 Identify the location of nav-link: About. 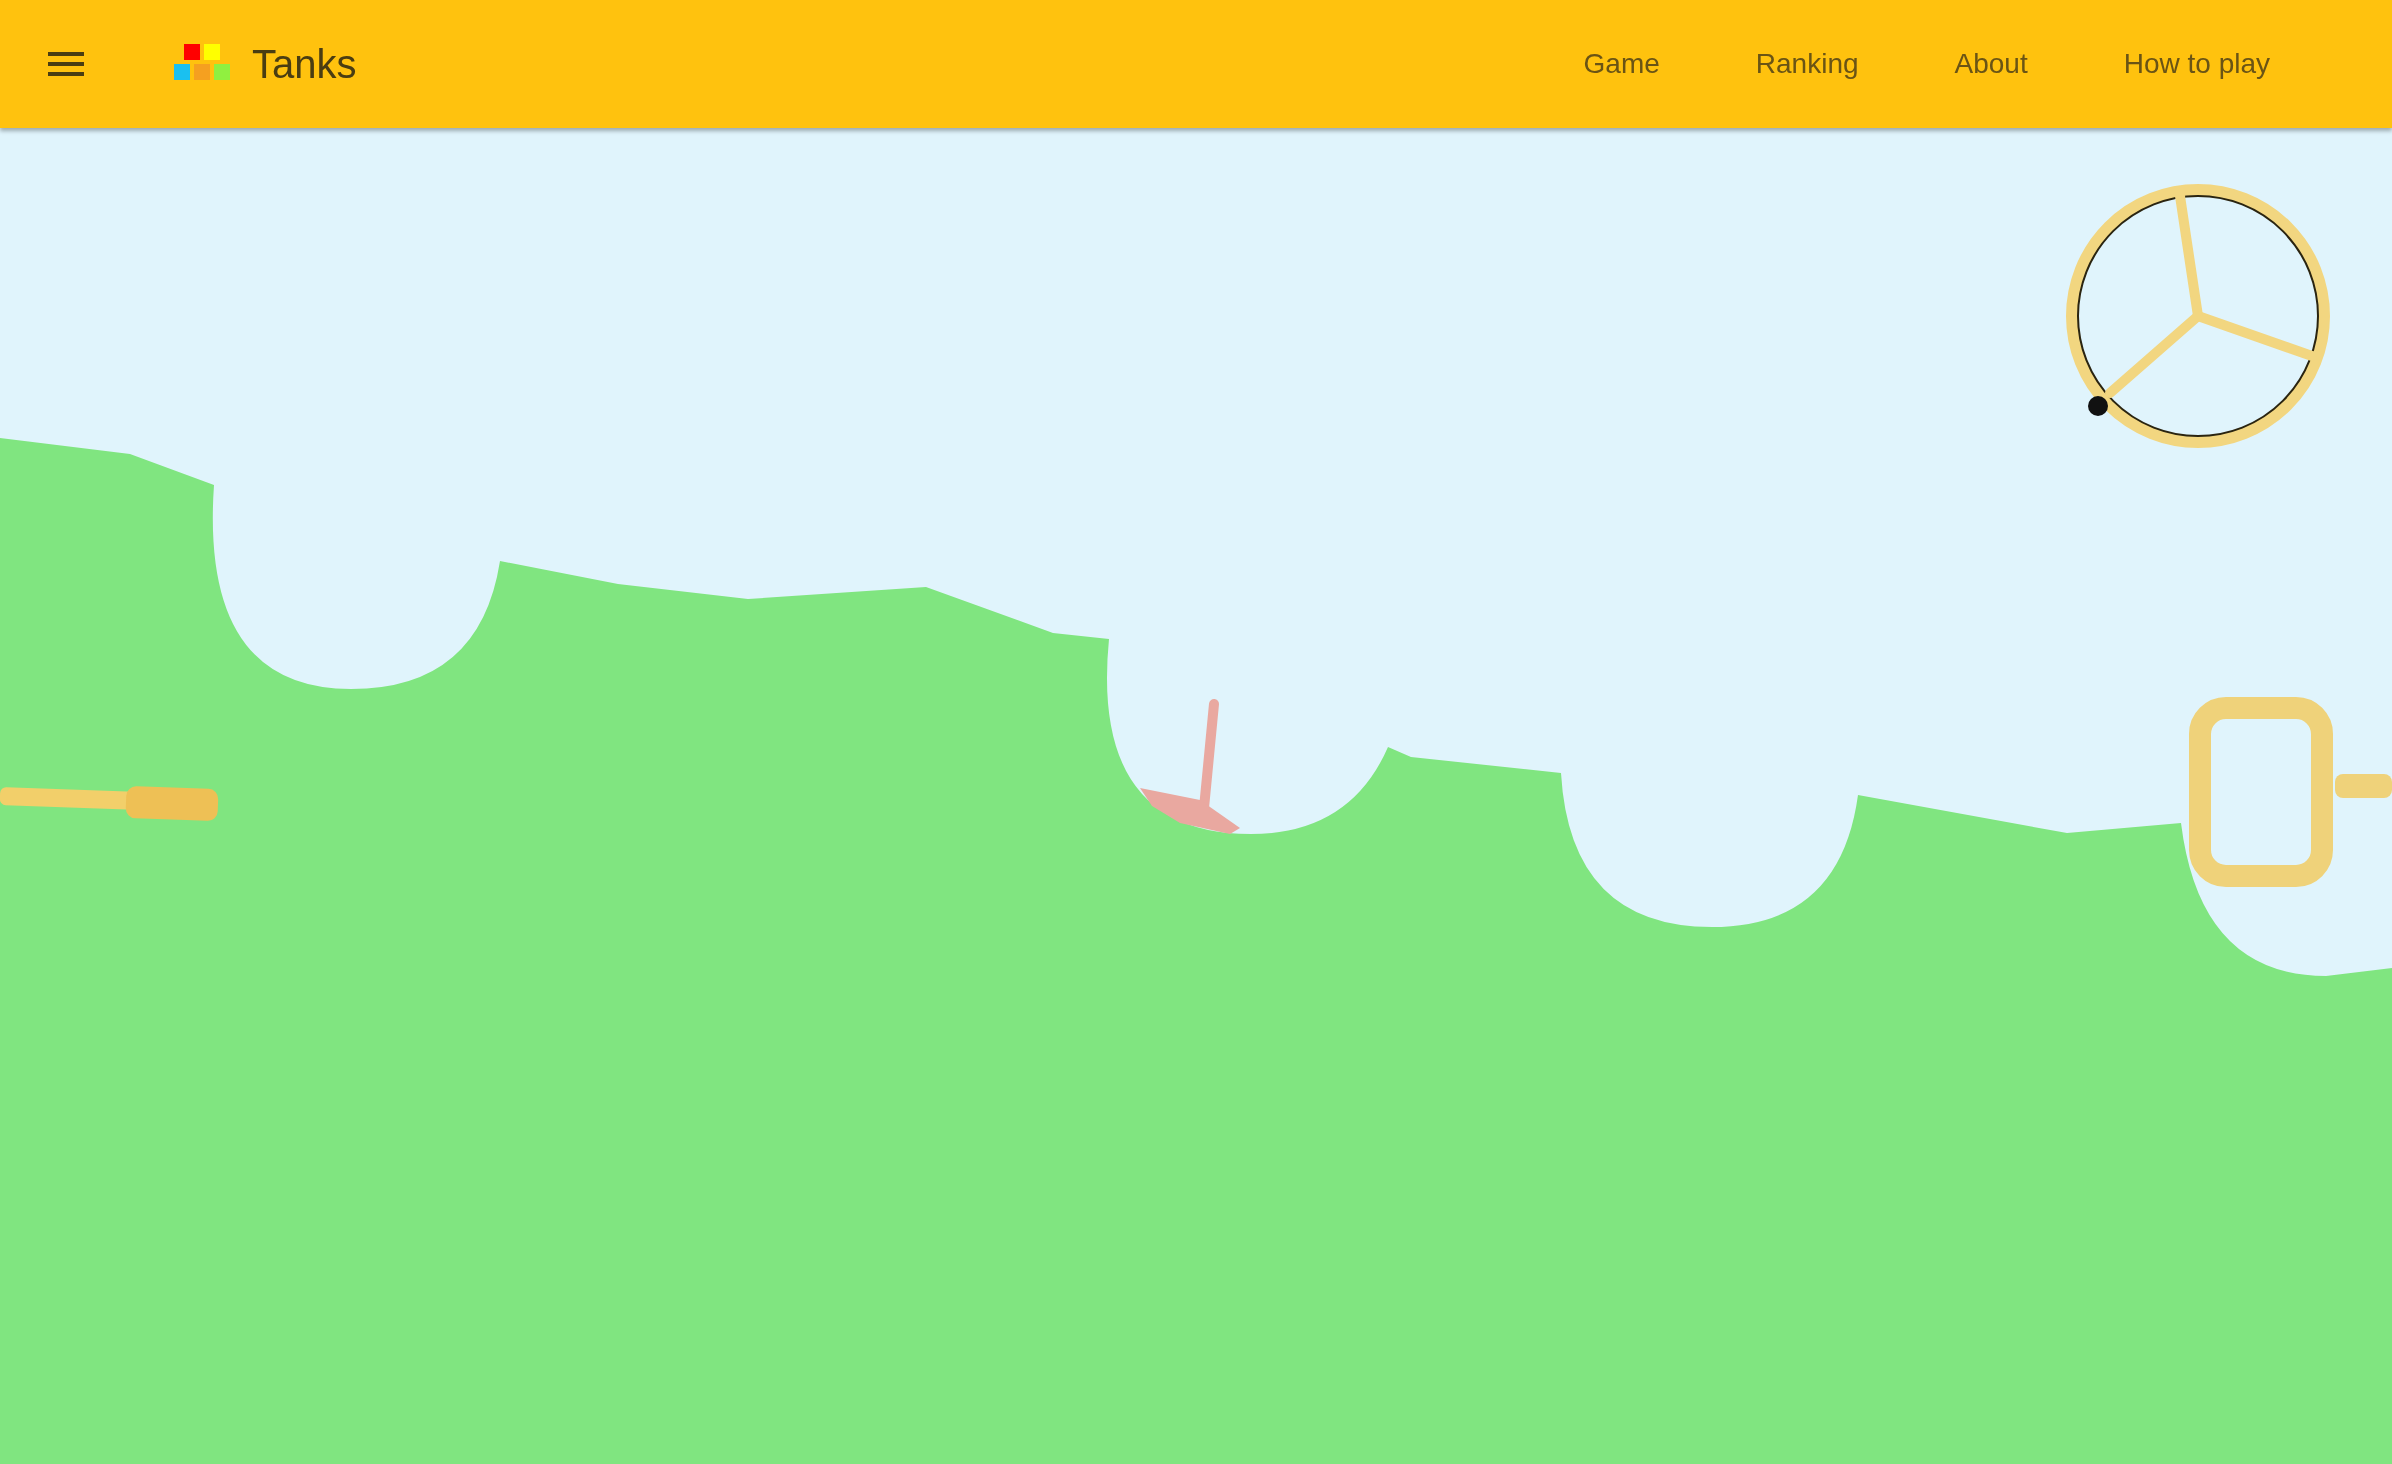
(1991, 64).